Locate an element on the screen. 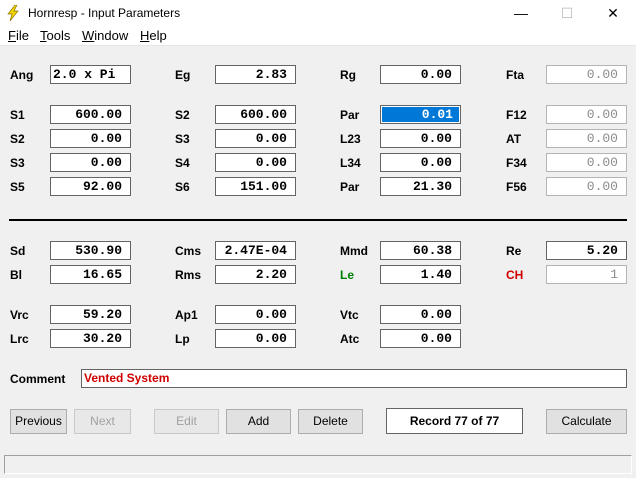  label-vrc: Vrc is located at coordinates (19, 315).